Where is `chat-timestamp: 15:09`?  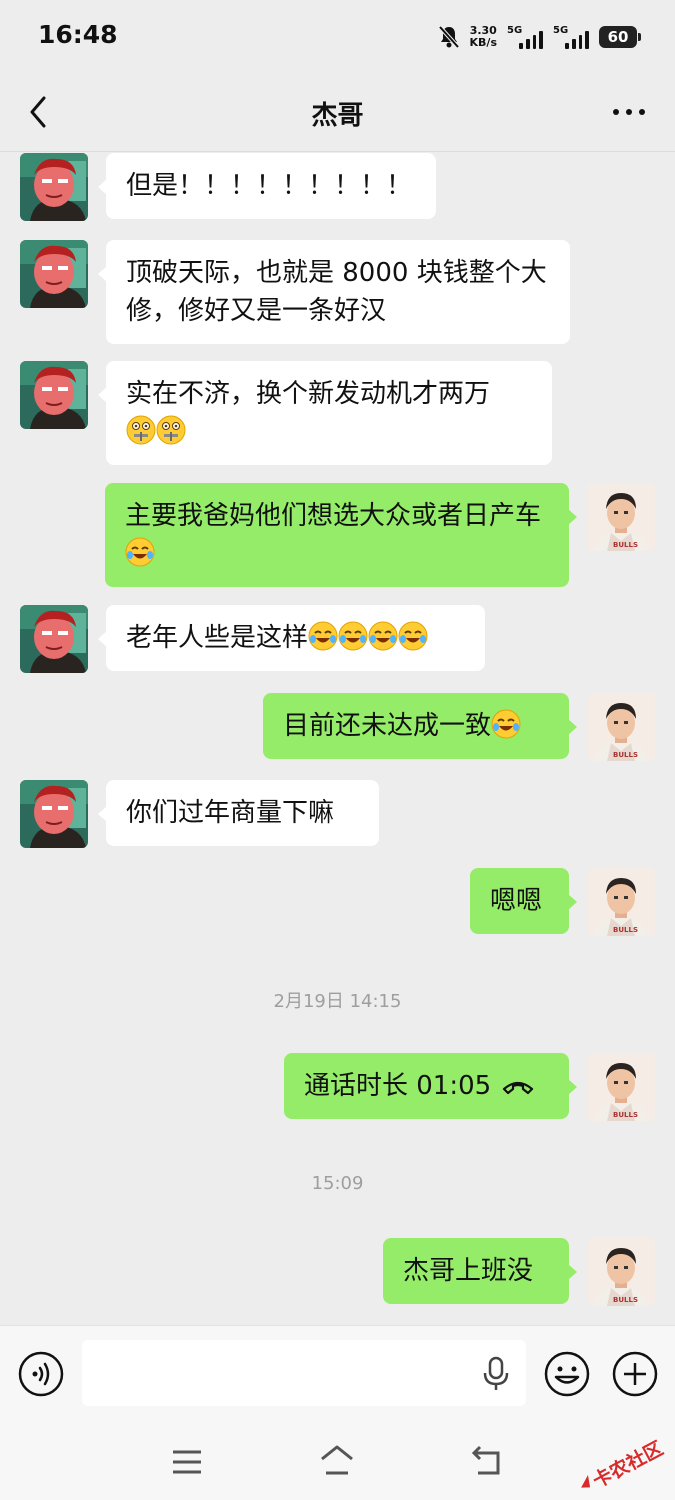 chat-timestamp: 15:09 is located at coordinates (337, 1183).